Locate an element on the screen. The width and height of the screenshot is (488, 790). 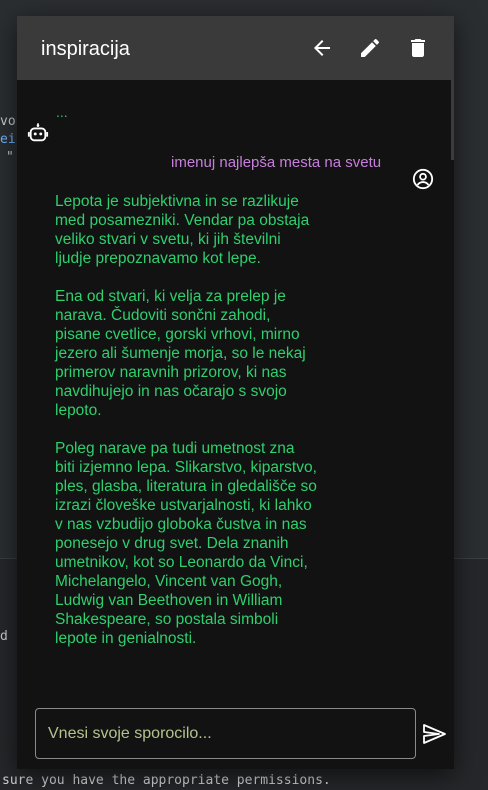
dialog-title: inspiracija is located at coordinates (85, 49).